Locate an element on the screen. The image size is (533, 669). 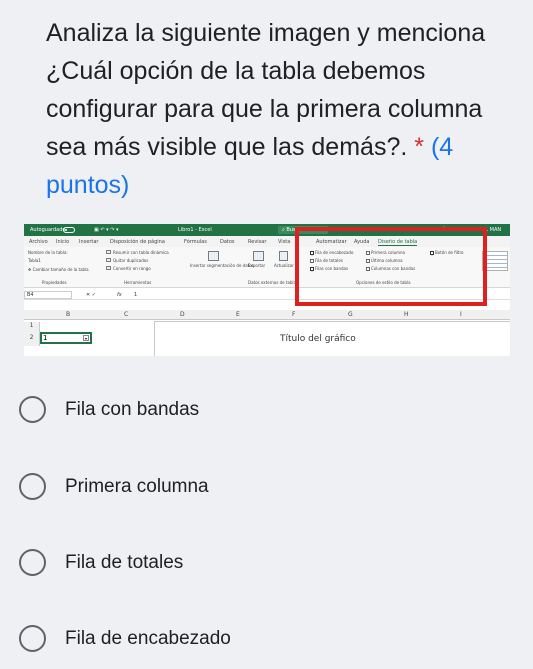
option-primera-columna: Primera columna is located at coordinates (229, 486).